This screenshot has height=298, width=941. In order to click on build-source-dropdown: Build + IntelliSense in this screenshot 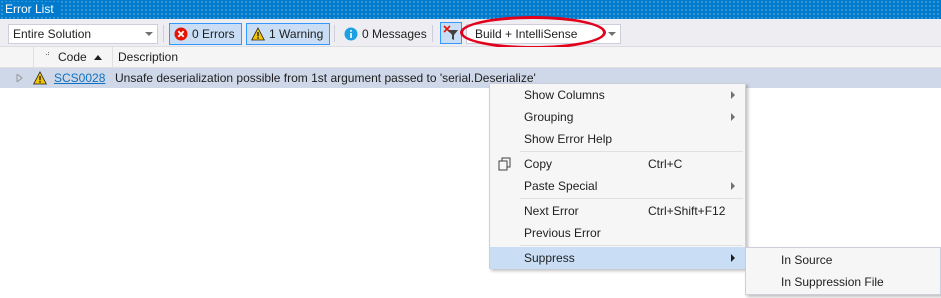, I will do `click(543, 34)`.